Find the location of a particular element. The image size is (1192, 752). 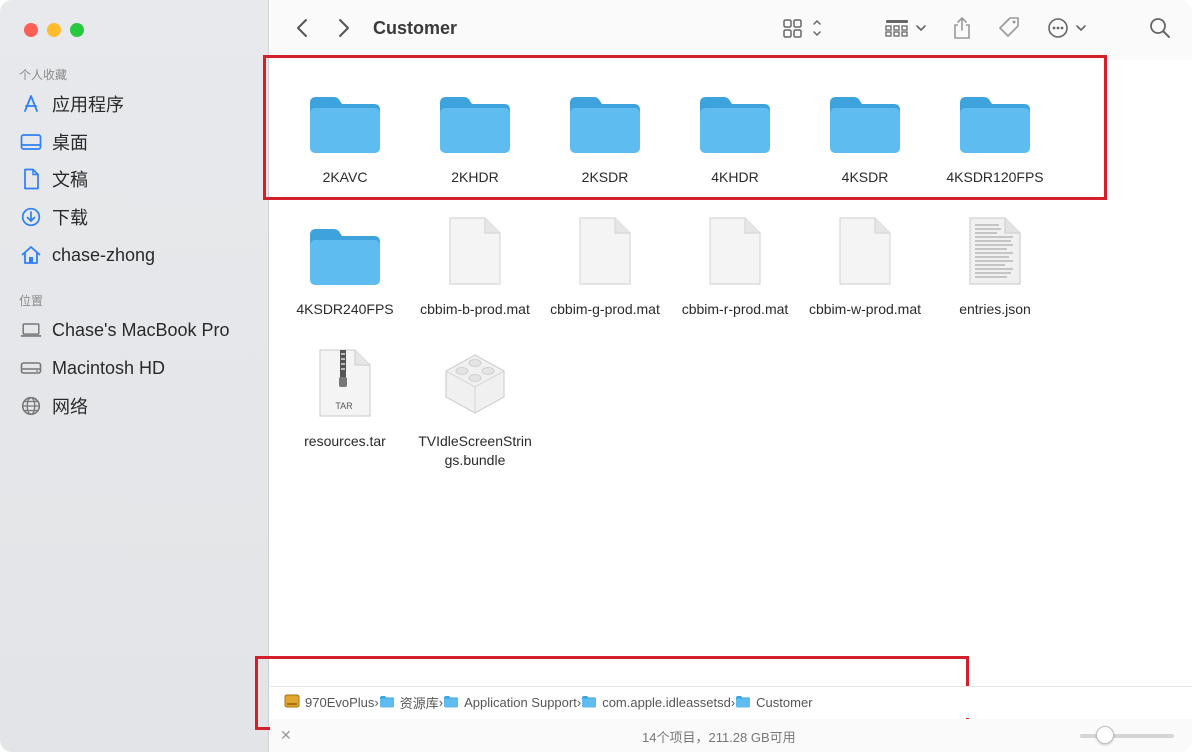

window-controls is located at coordinates (54, 30).